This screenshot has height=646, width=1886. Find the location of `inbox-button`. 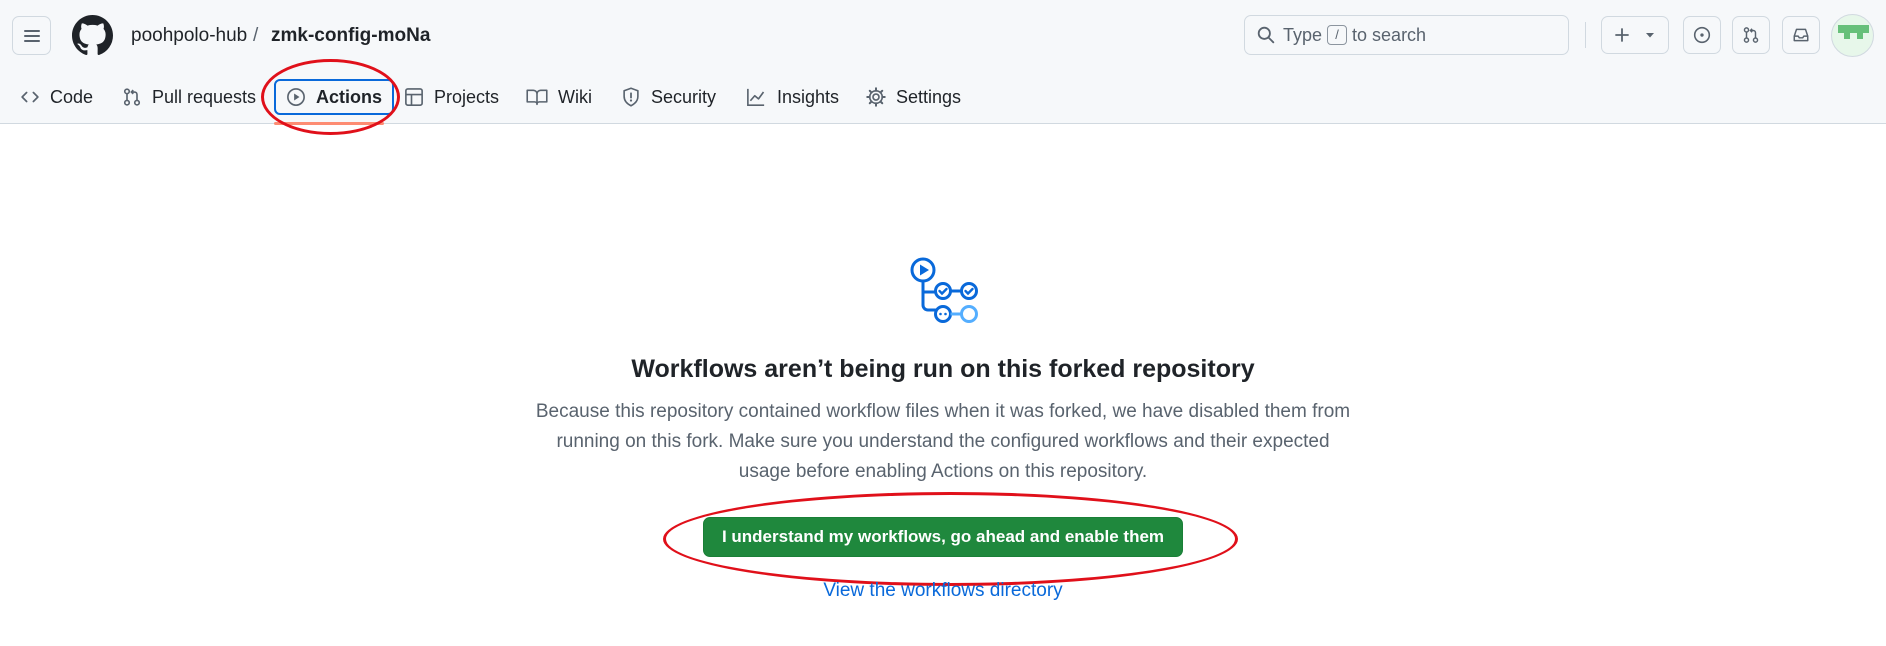

inbox-button is located at coordinates (1801, 35).